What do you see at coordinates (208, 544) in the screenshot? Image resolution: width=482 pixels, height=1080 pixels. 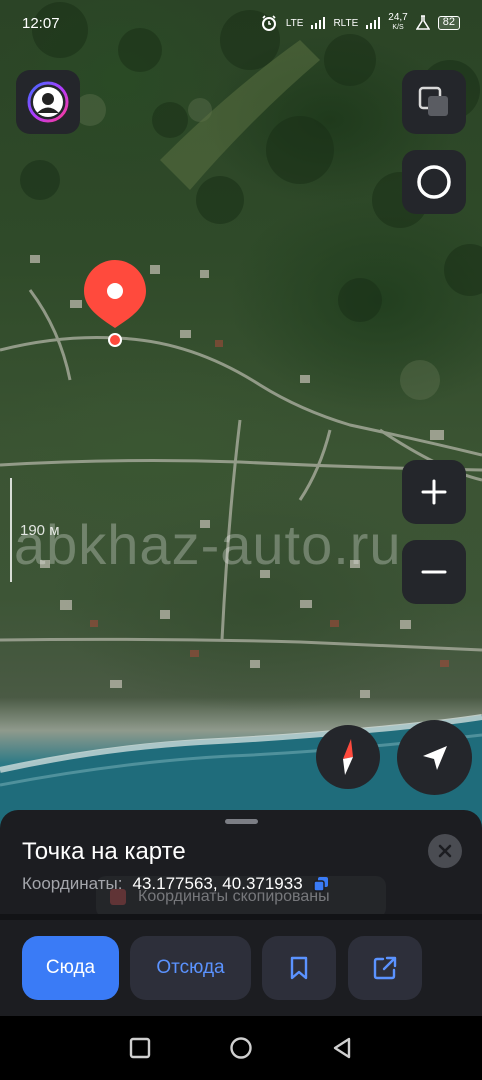 I see `watermark: abkhaz-auto.ru` at bounding box center [208, 544].